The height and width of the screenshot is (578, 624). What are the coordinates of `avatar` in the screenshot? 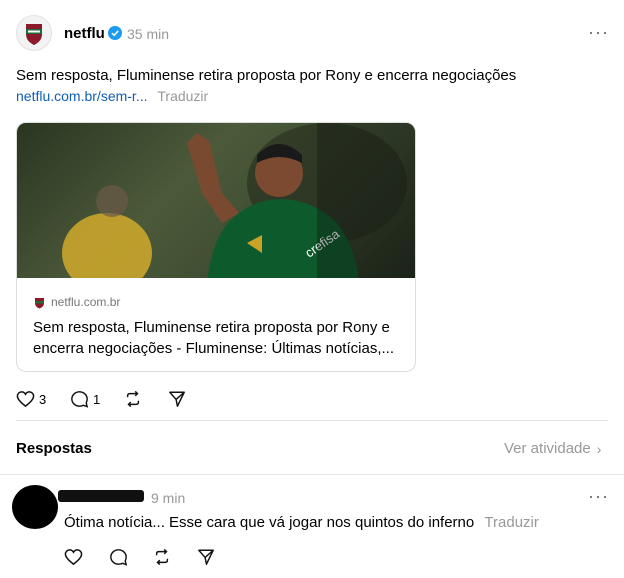 It's located at (34, 33).